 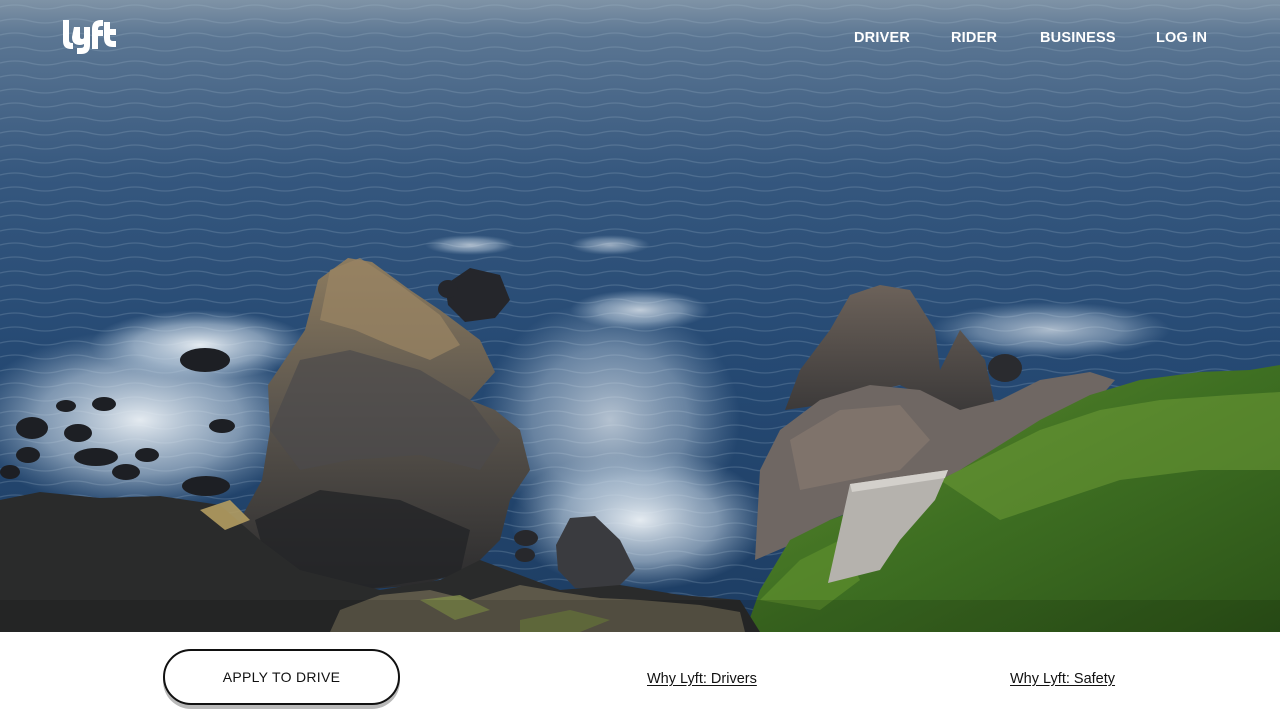 I want to click on nav-rider-link: RIDER, so click(x=974, y=38).